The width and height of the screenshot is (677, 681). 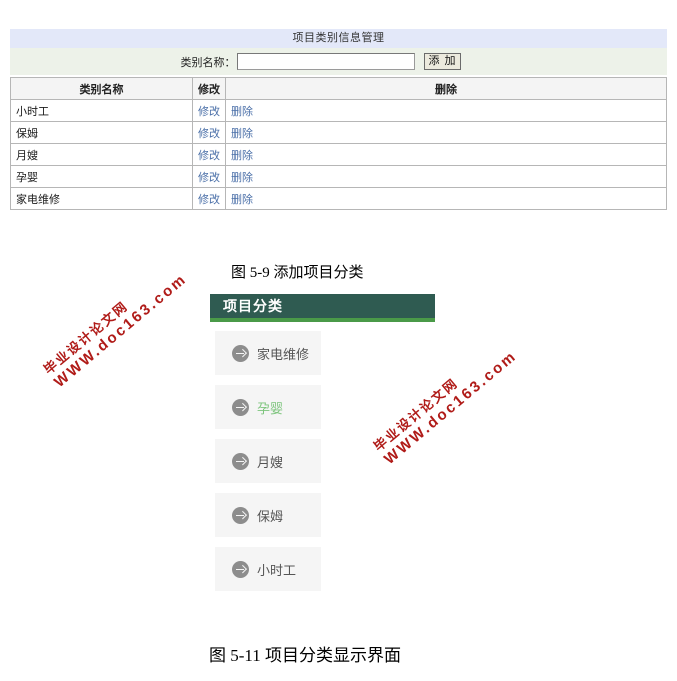 I want to click on table-row: 月嫂 修改 删除, so click(x=338, y=154).